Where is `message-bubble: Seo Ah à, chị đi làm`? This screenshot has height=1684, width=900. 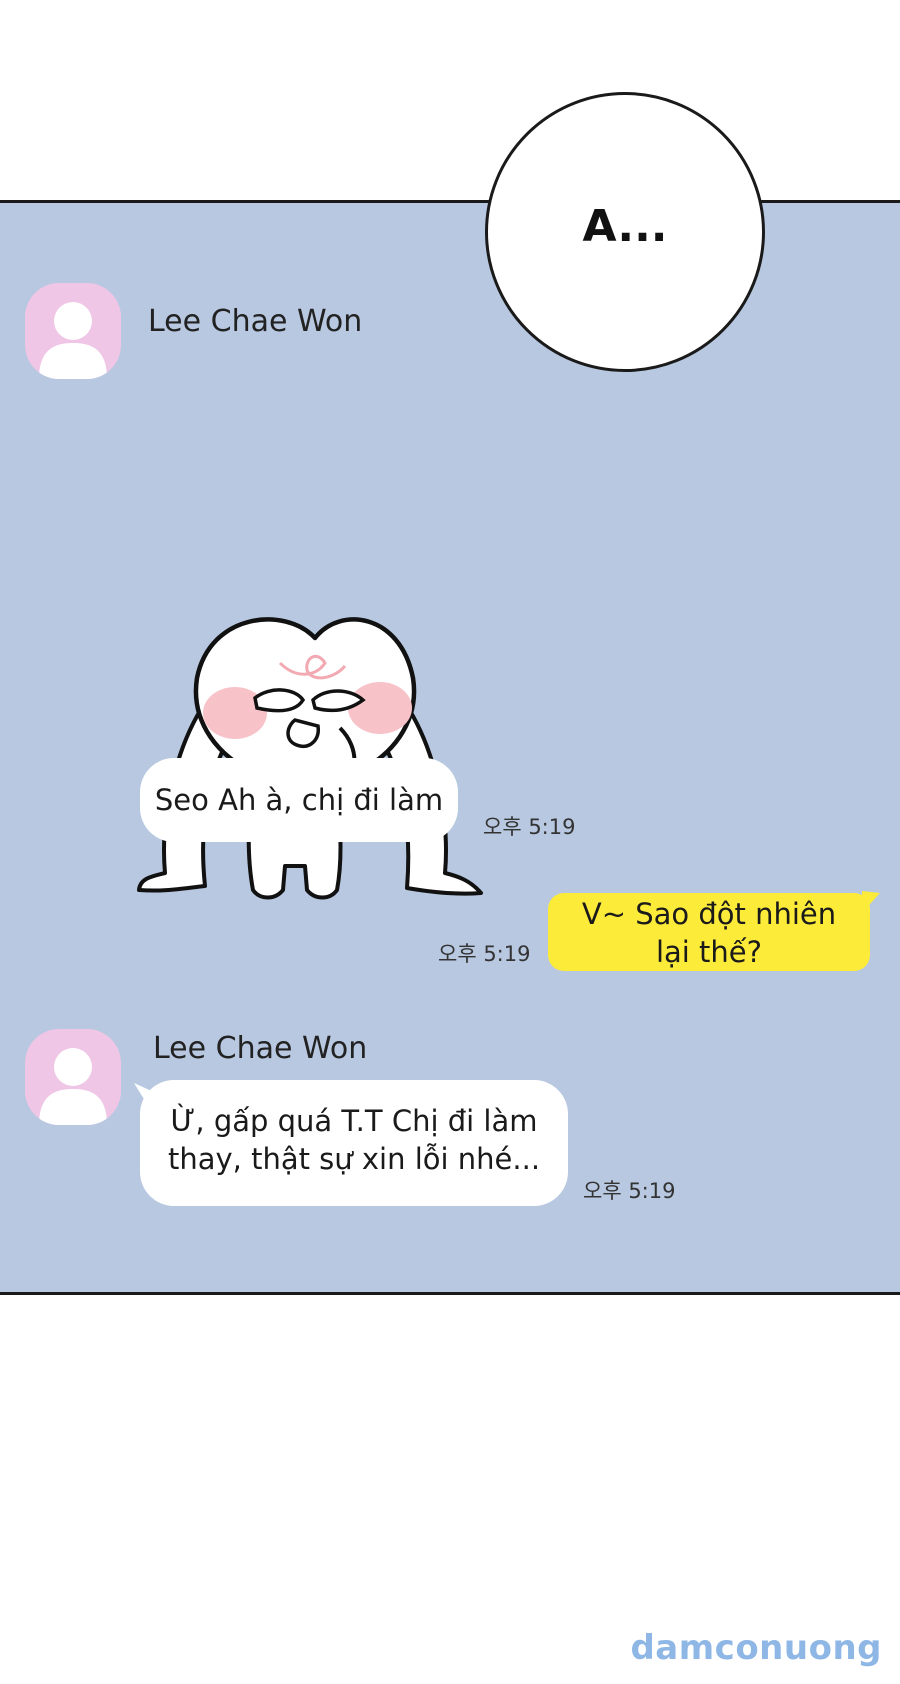 message-bubble: Seo Ah à, chị đi làm is located at coordinates (299, 800).